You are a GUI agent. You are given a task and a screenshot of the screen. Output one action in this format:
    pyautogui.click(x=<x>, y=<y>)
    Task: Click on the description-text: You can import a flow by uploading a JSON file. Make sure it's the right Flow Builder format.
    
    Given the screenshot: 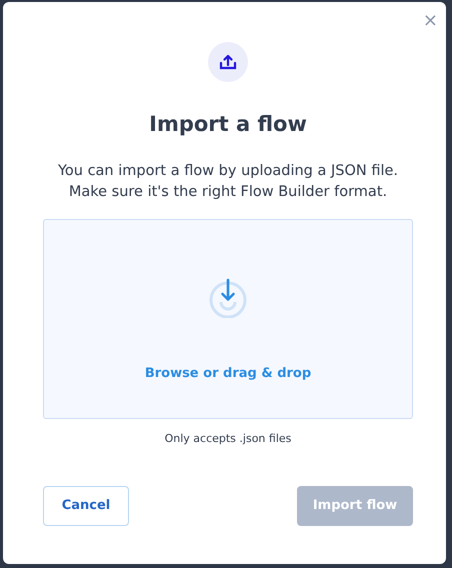 What is the action you would take?
    pyautogui.click(x=228, y=182)
    